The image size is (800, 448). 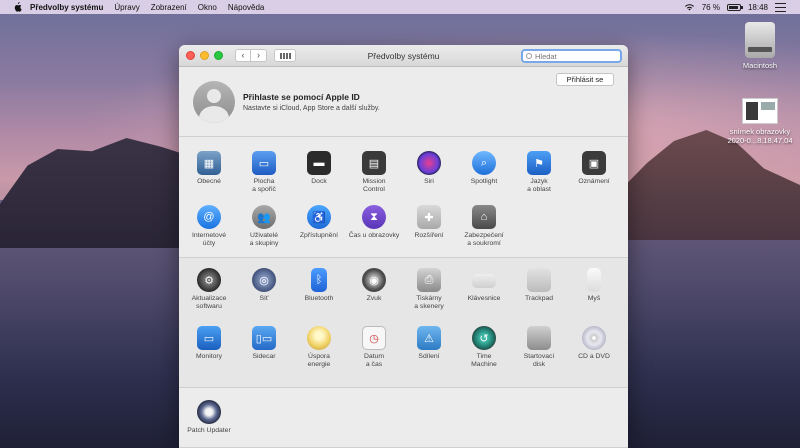 What do you see at coordinates (429, 217) in the screenshot?
I see `extensions-icon: ✚` at bounding box center [429, 217].